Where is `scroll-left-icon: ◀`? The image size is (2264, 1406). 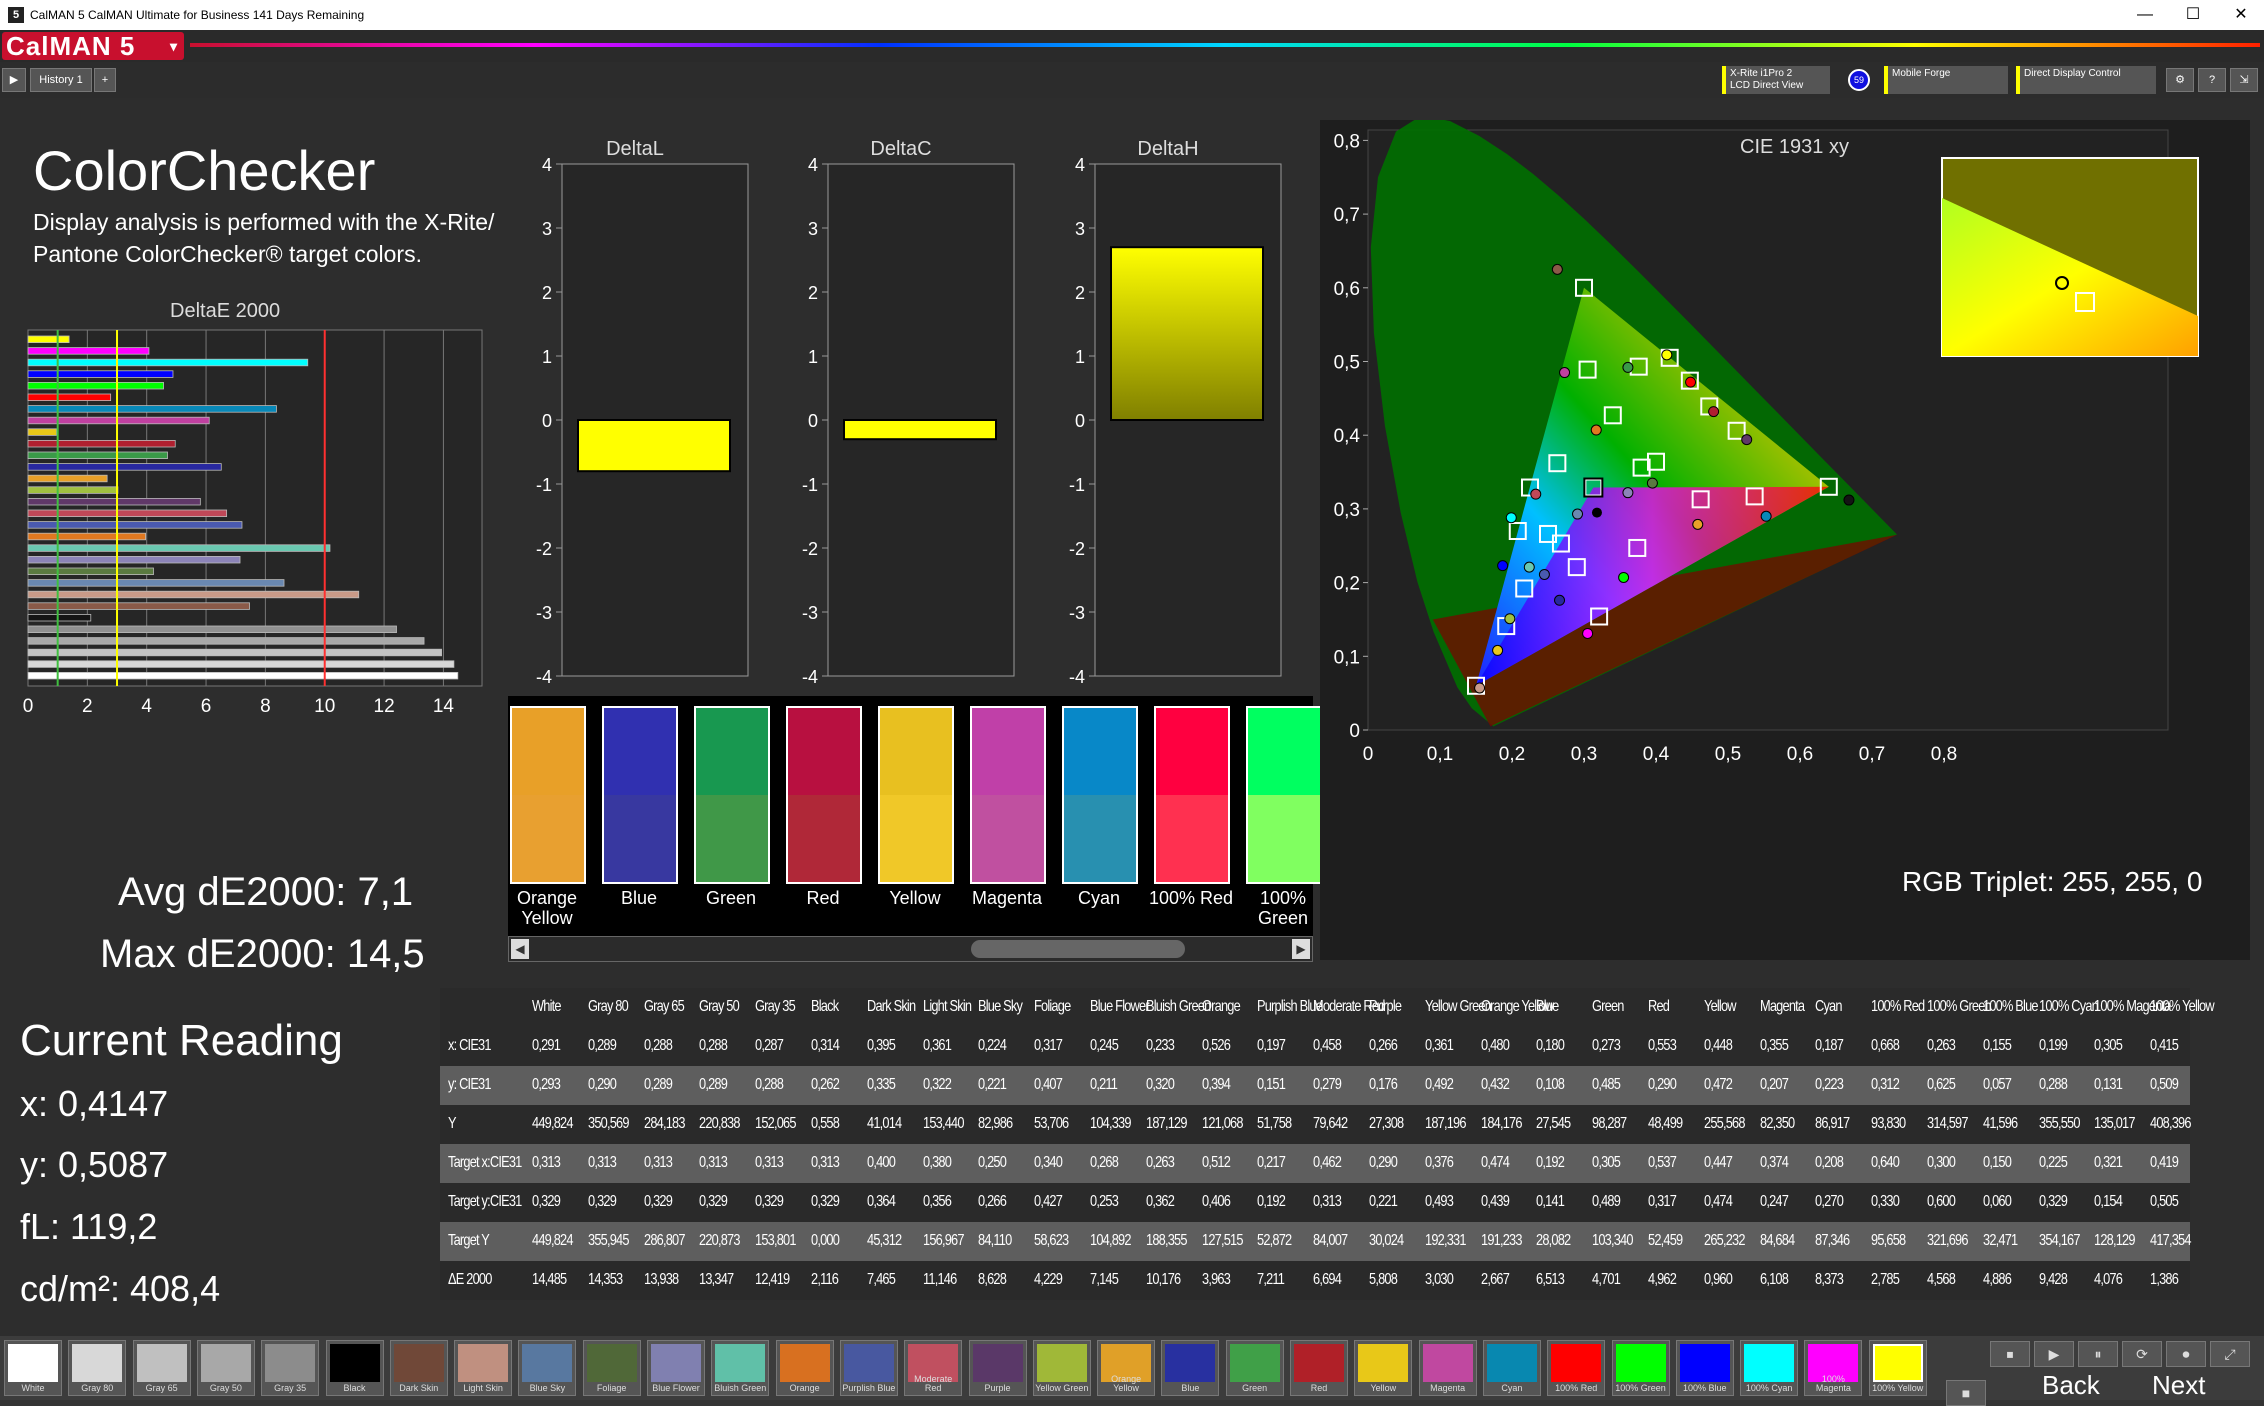
scroll-left-icon: ◀ is located at coordinates (520, 949).